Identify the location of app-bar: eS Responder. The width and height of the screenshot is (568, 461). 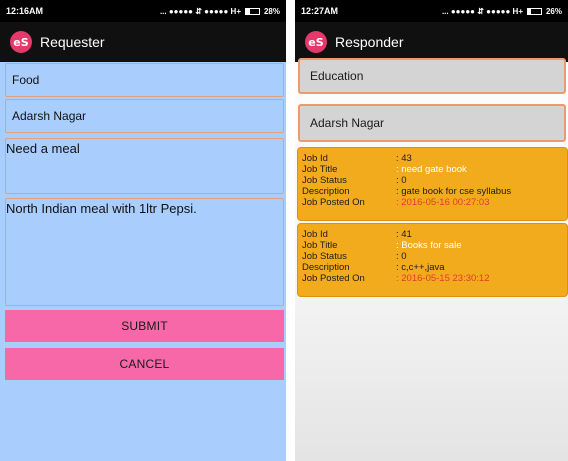
(431, 42).